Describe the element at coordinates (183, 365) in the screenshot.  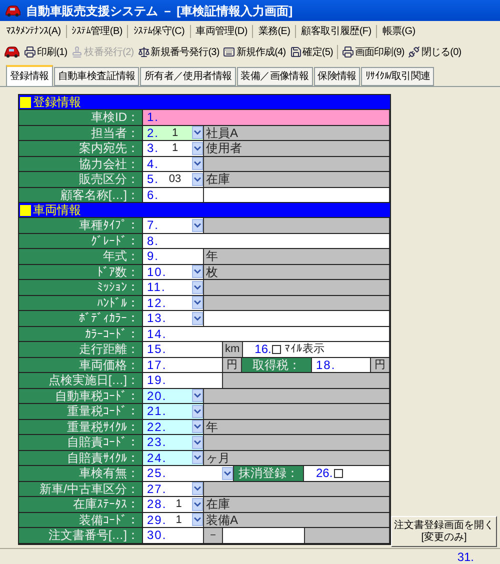
I see `input-field: 17.` at that location.